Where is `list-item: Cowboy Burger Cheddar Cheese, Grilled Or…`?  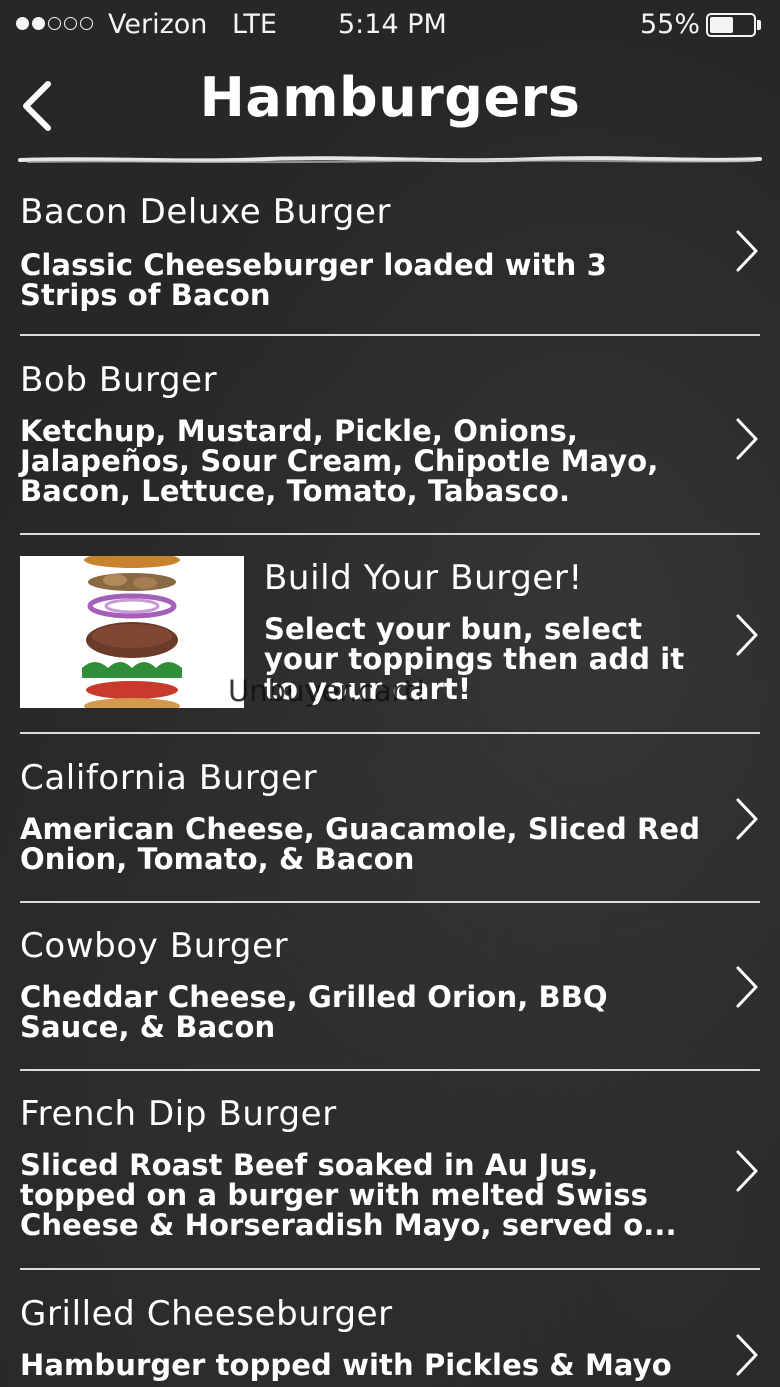
list-item: Cowboy Burger Cheddar Cheese, Grilled Or… is located at coordinates (390, 994).